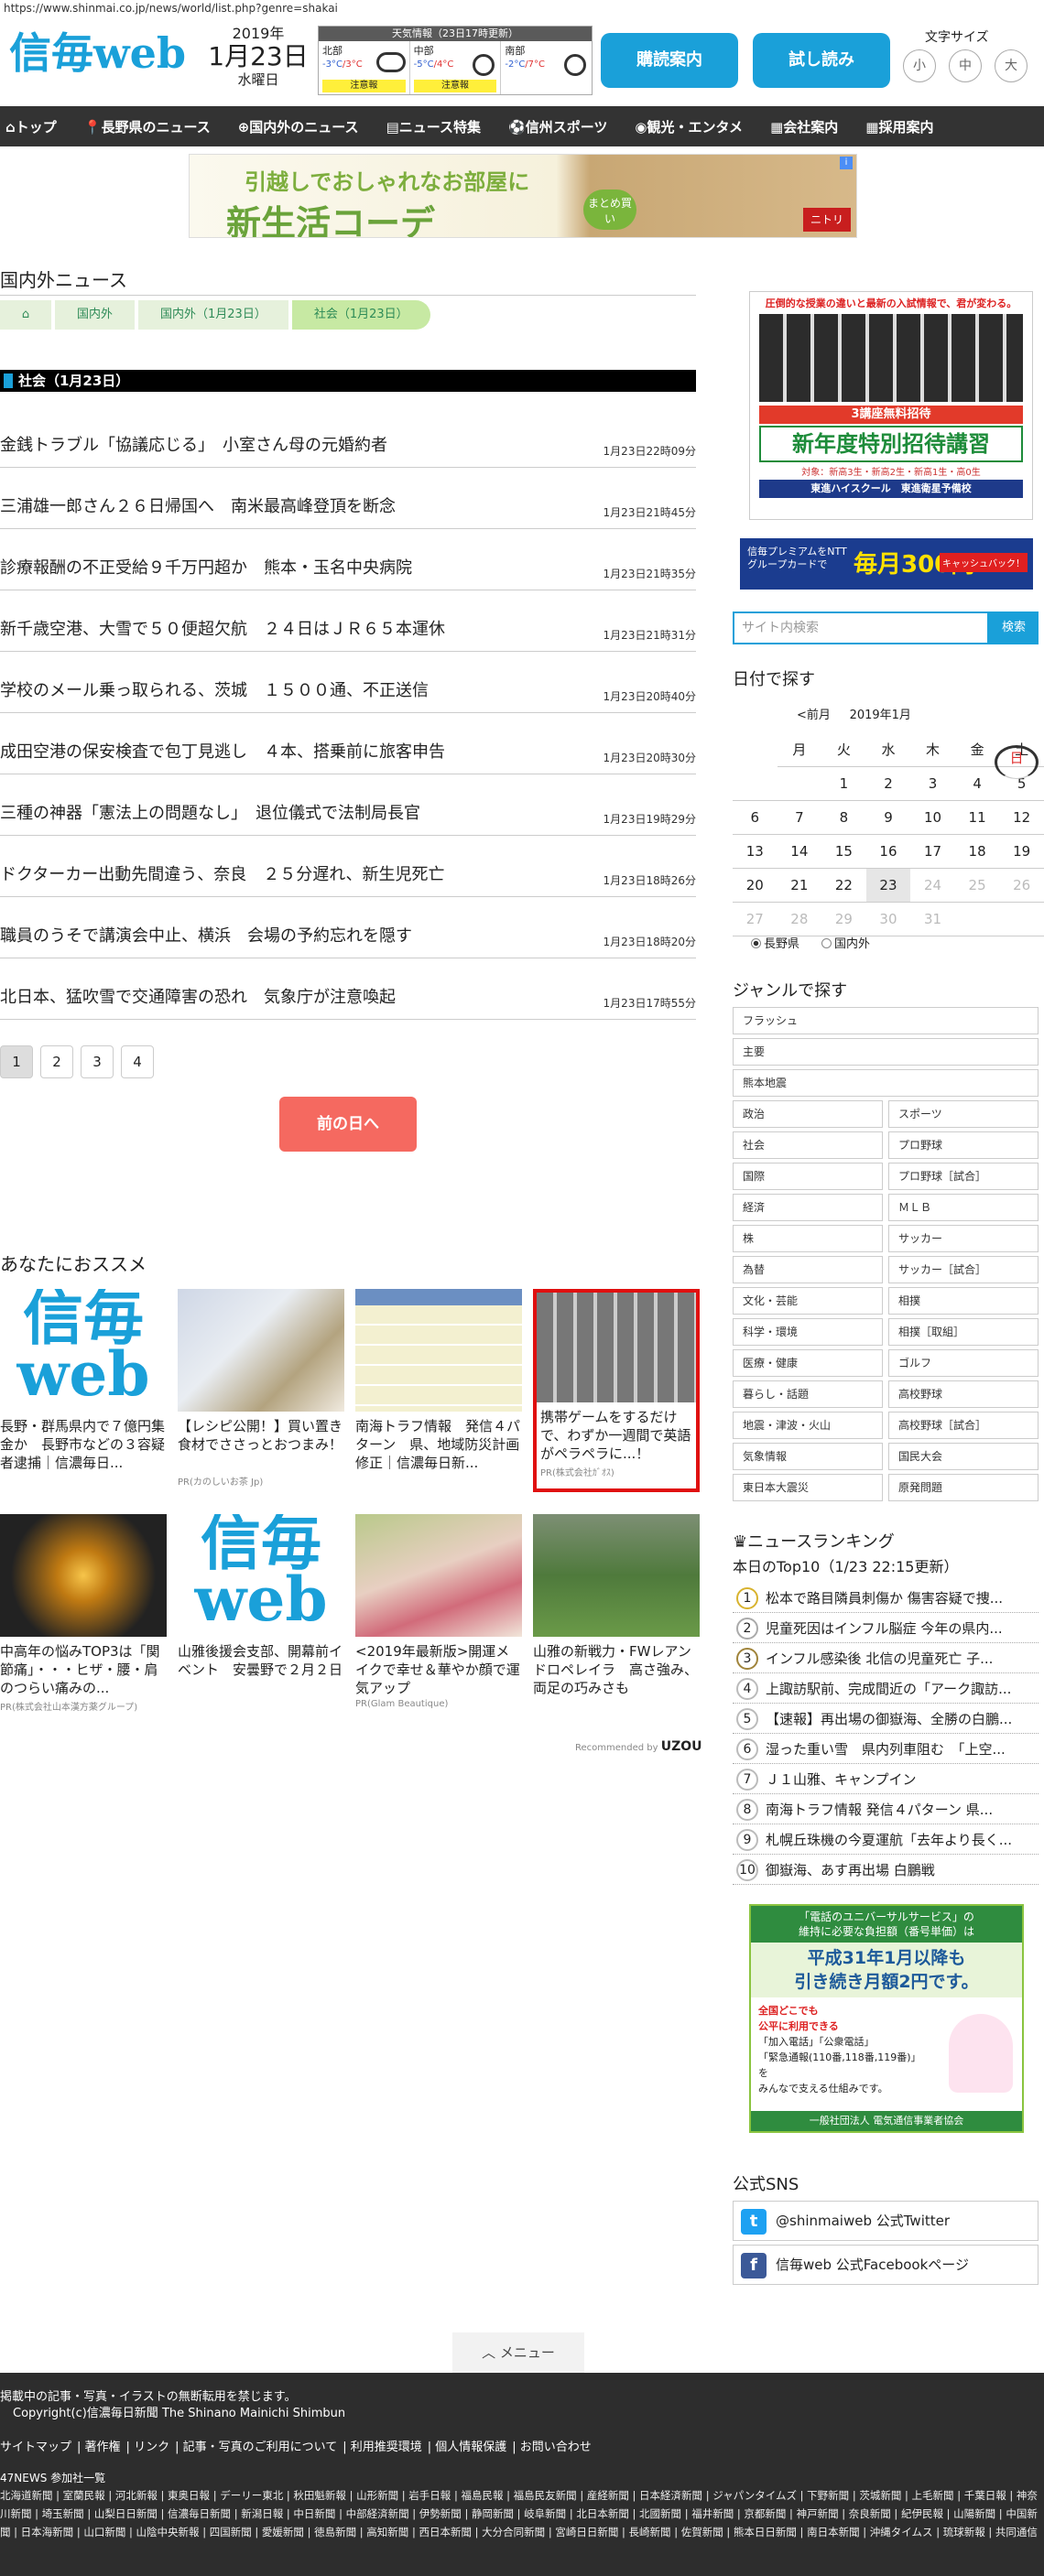  I want to click on genre-link: プロ野球［試合］, so click(963, 1177).